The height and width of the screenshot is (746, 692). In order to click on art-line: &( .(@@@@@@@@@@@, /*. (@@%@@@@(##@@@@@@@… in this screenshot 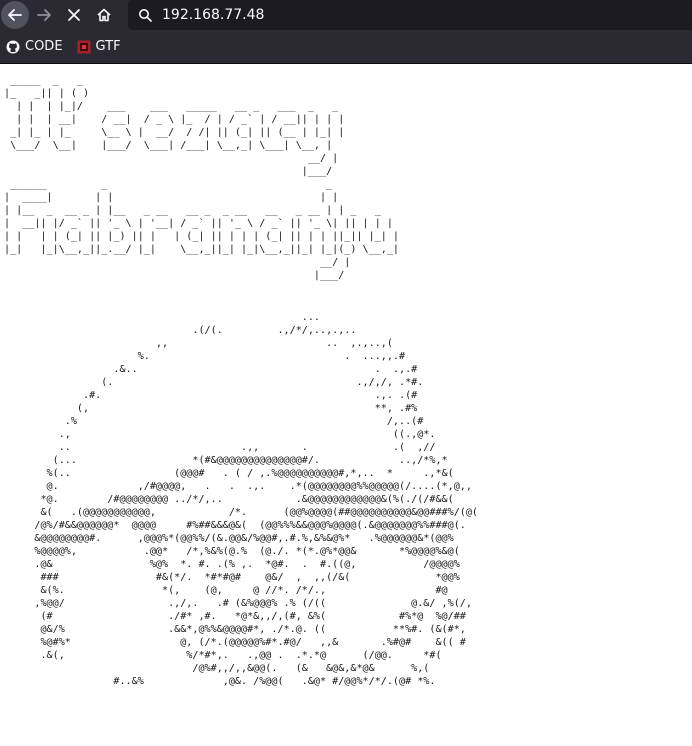, I will do `click(259, 512)`.